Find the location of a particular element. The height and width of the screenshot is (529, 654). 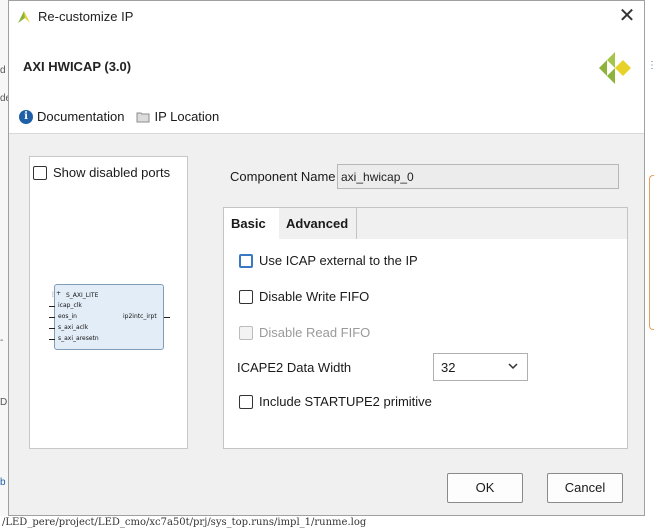

chevron-down-icon is located at coordinates (513, 366).